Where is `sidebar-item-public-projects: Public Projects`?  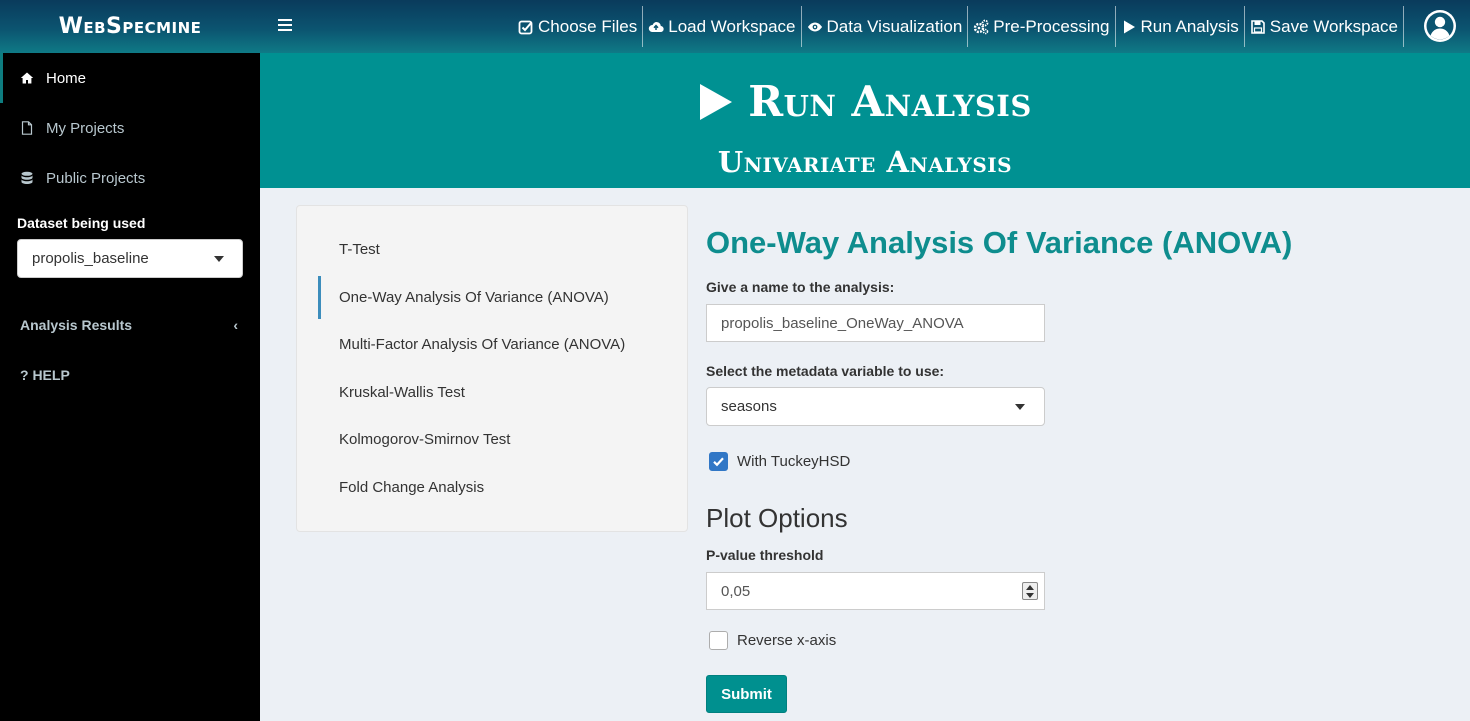 sidebar-item-public-projects: Public Projects is located at coordinates (130, 178).